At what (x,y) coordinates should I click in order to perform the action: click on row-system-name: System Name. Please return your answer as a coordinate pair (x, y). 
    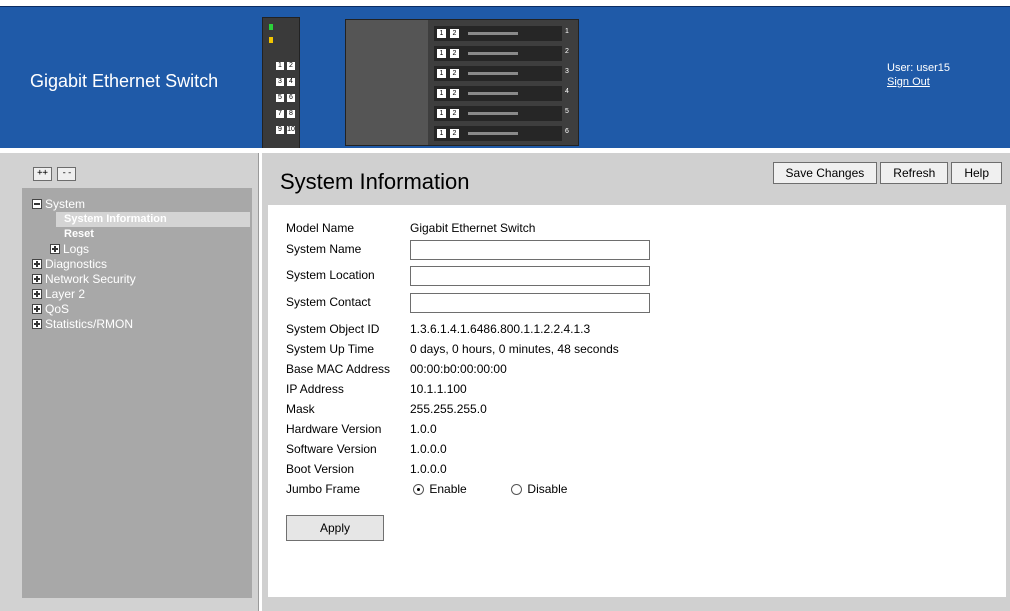
    Looking at the image, I should click on (468, 250).